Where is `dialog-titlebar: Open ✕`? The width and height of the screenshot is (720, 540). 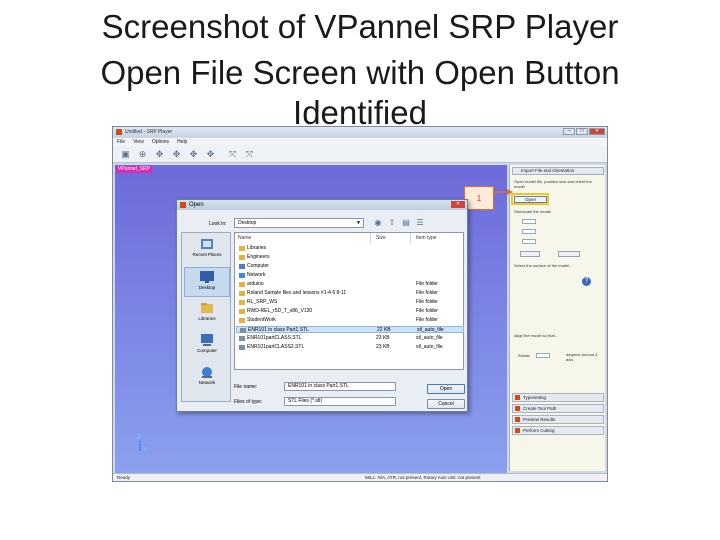 dialog-titlebar: Open ✕ is located at coordinates (322, 205).